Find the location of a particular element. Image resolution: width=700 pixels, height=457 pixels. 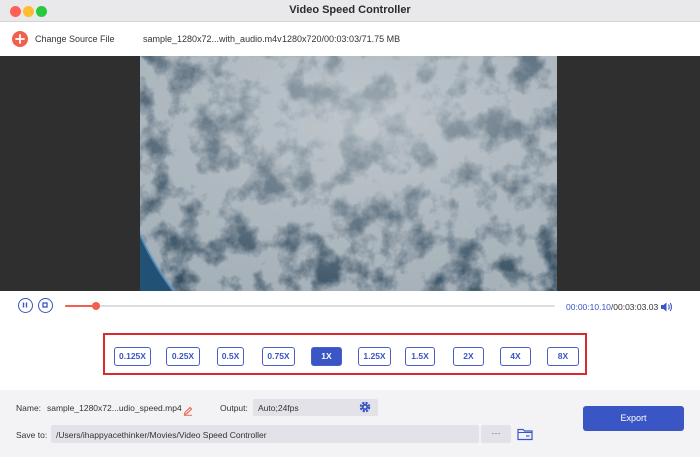

add-source-button is located at coordinates (20, 39).